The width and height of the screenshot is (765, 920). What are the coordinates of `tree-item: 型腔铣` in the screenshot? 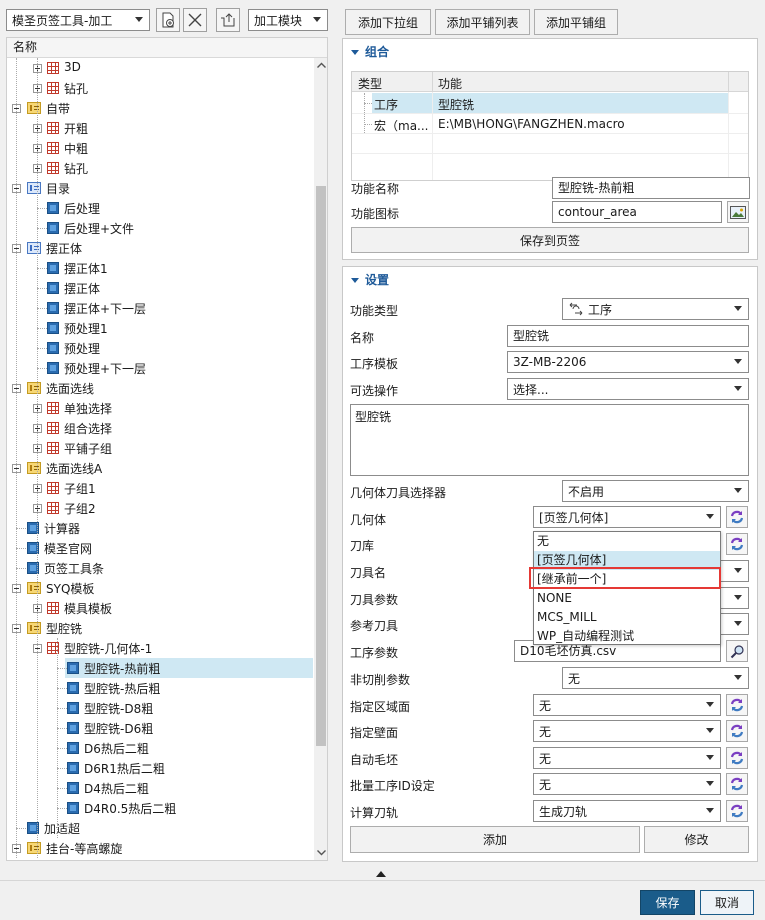 It's located at (160, 628).